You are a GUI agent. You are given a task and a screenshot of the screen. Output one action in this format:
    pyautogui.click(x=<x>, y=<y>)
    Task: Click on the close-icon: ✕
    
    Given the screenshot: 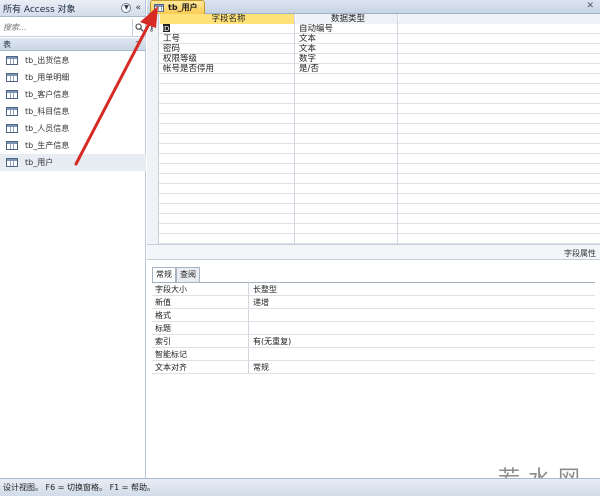 What is the action you would take?
    pyautogui.click(x=590, y=6)
    